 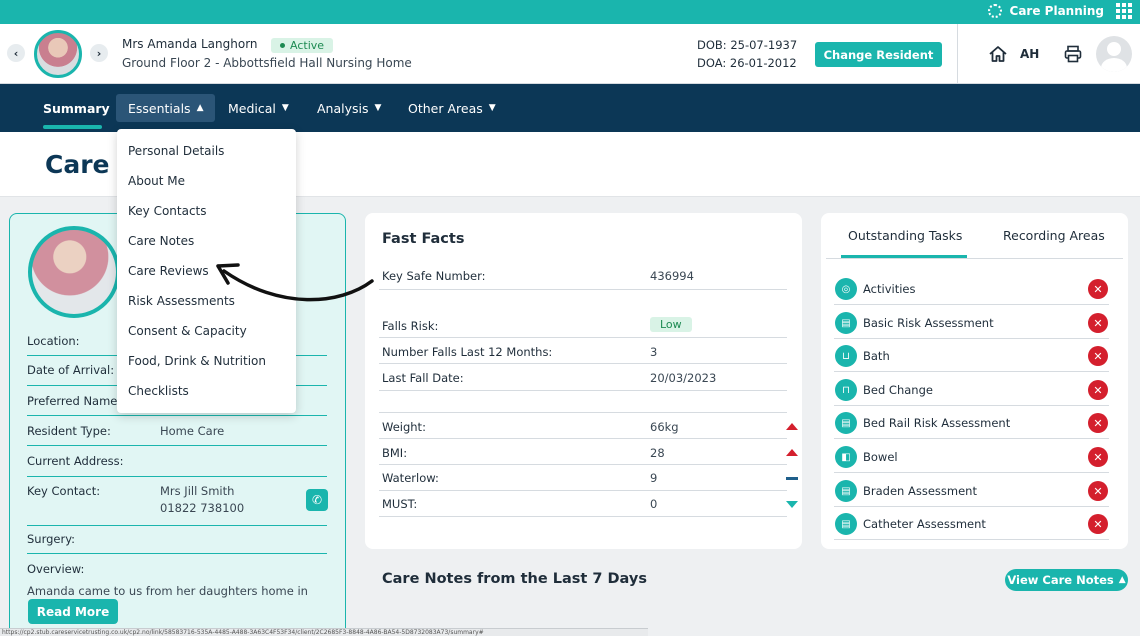 What do you see at coordinates (176, 151) in the screenshot?
I see `menu-item-personal-details: Personal Details` at bounding box center [176, 151].